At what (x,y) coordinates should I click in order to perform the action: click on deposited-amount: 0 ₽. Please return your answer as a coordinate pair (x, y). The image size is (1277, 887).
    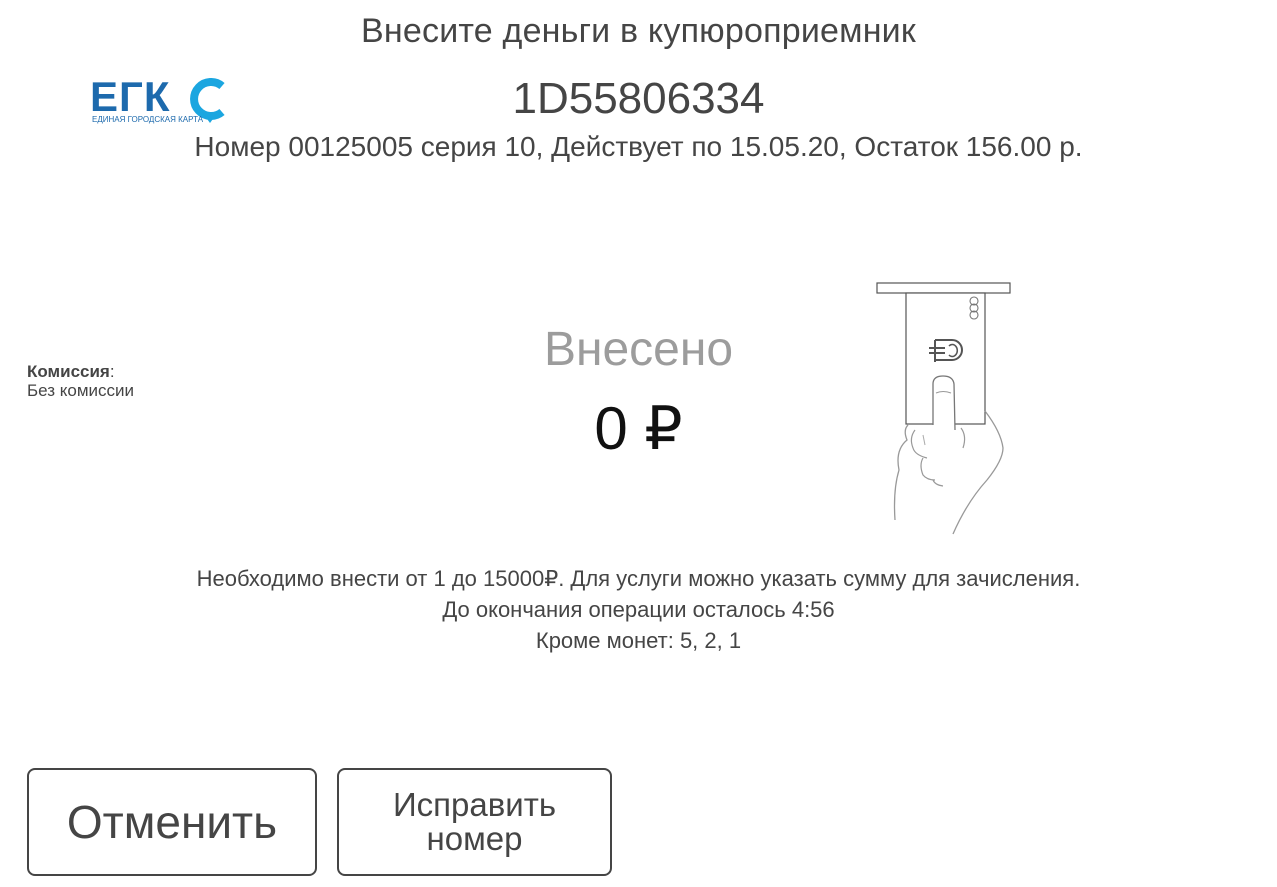
    Looking at the image, I should click on (638, 428).